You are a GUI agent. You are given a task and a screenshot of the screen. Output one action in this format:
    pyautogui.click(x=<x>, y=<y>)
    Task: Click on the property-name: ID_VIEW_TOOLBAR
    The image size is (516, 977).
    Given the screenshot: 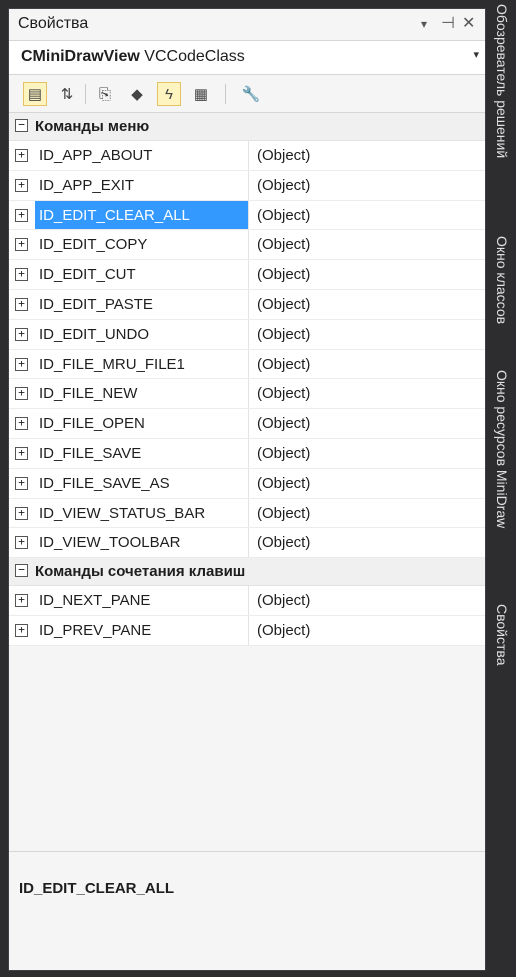 What is the action you would take?
    pyautogui.click(x=142, y=543)
    